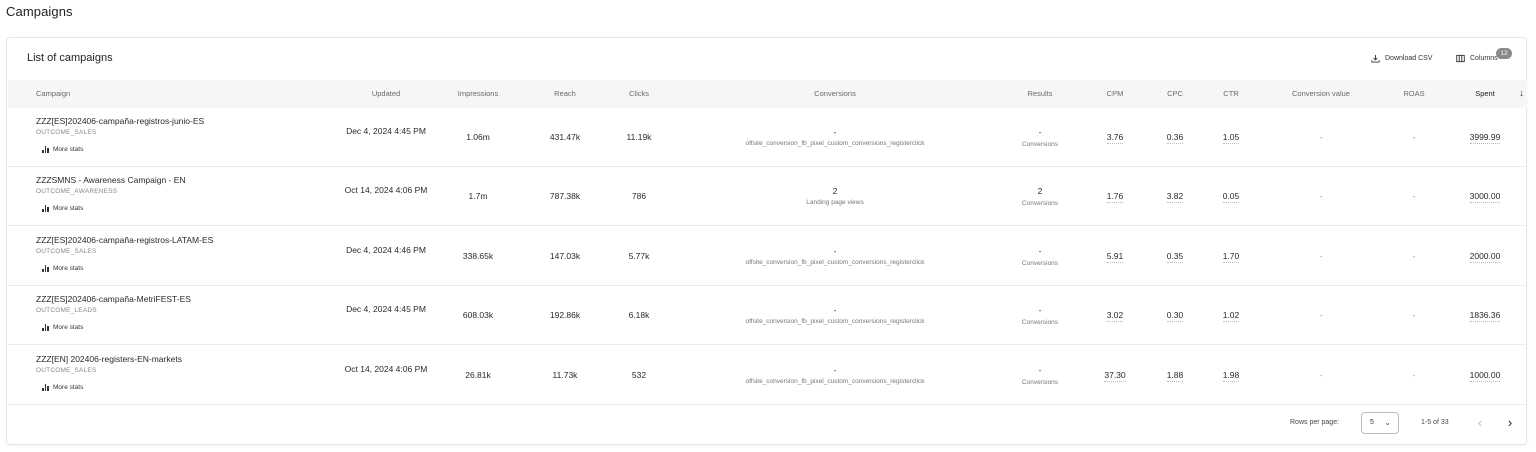 The height and width of the screenshot is (452, 1536). Describe the element at coordinates (1175, 316) in the screenshot. I see `cell-cpc: 0.30` at that location.